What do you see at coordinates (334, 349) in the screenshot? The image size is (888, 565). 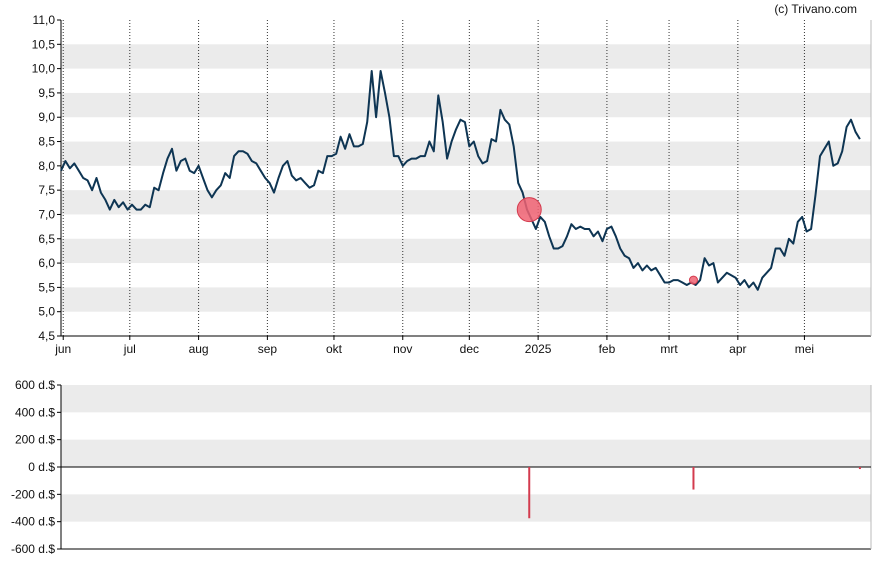 I see `x-tick-label: okt` at bounding box center [334, 349].